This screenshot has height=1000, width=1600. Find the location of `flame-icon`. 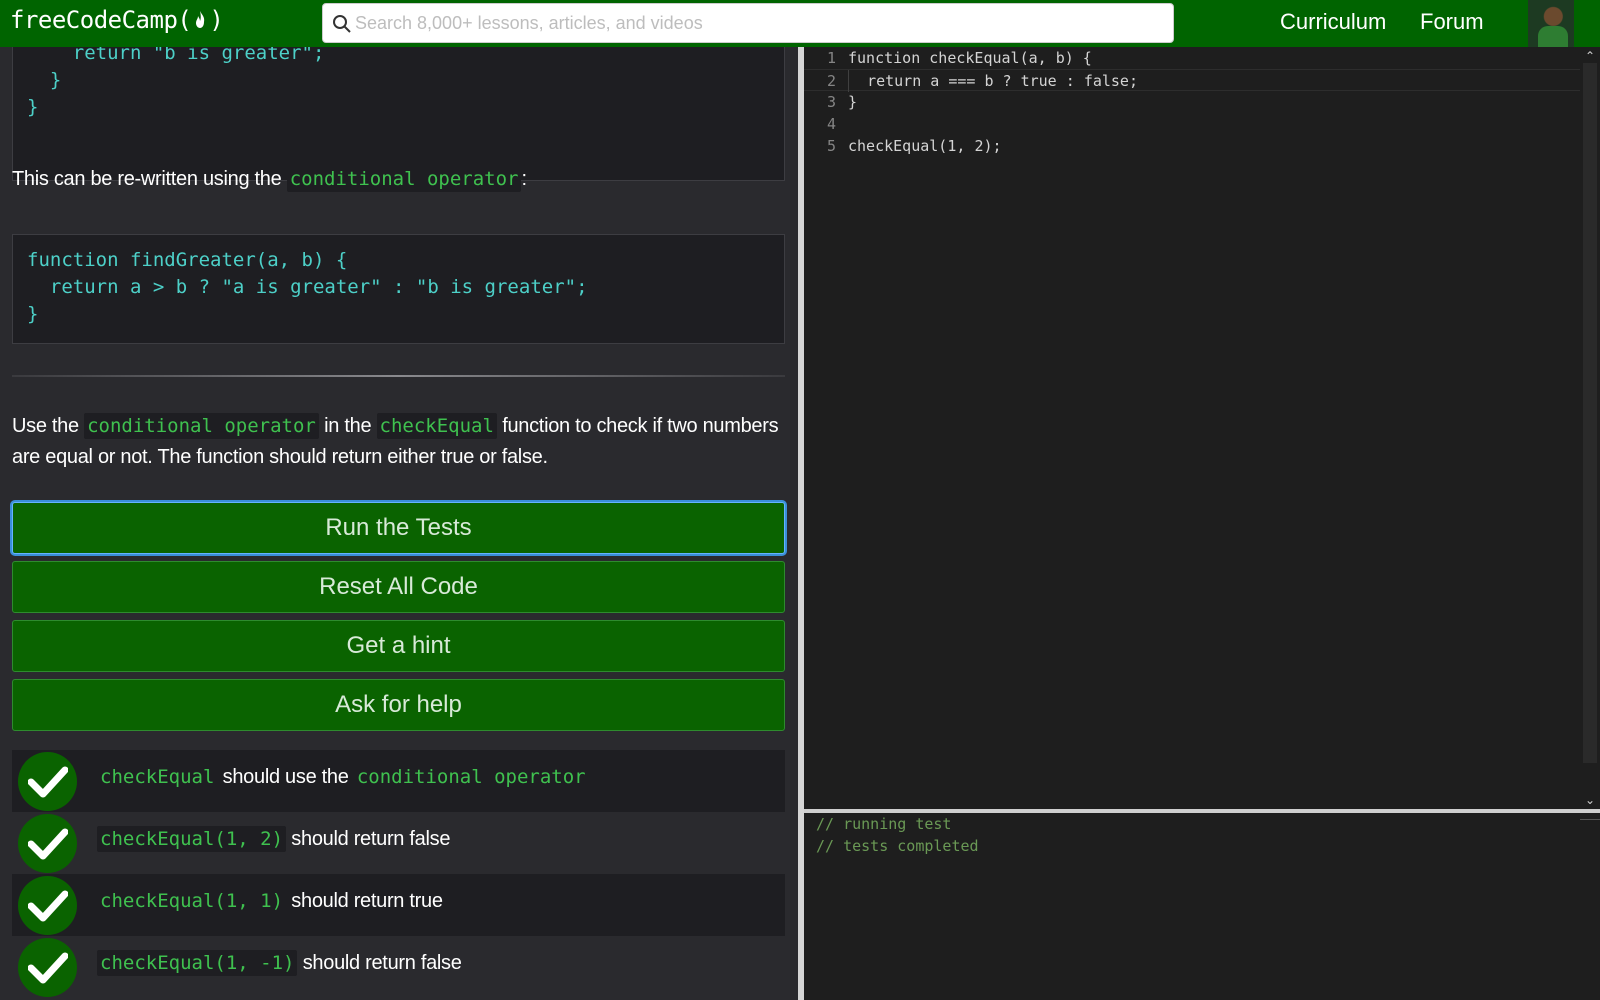

flame-icon is located at coordinates (200, 19).